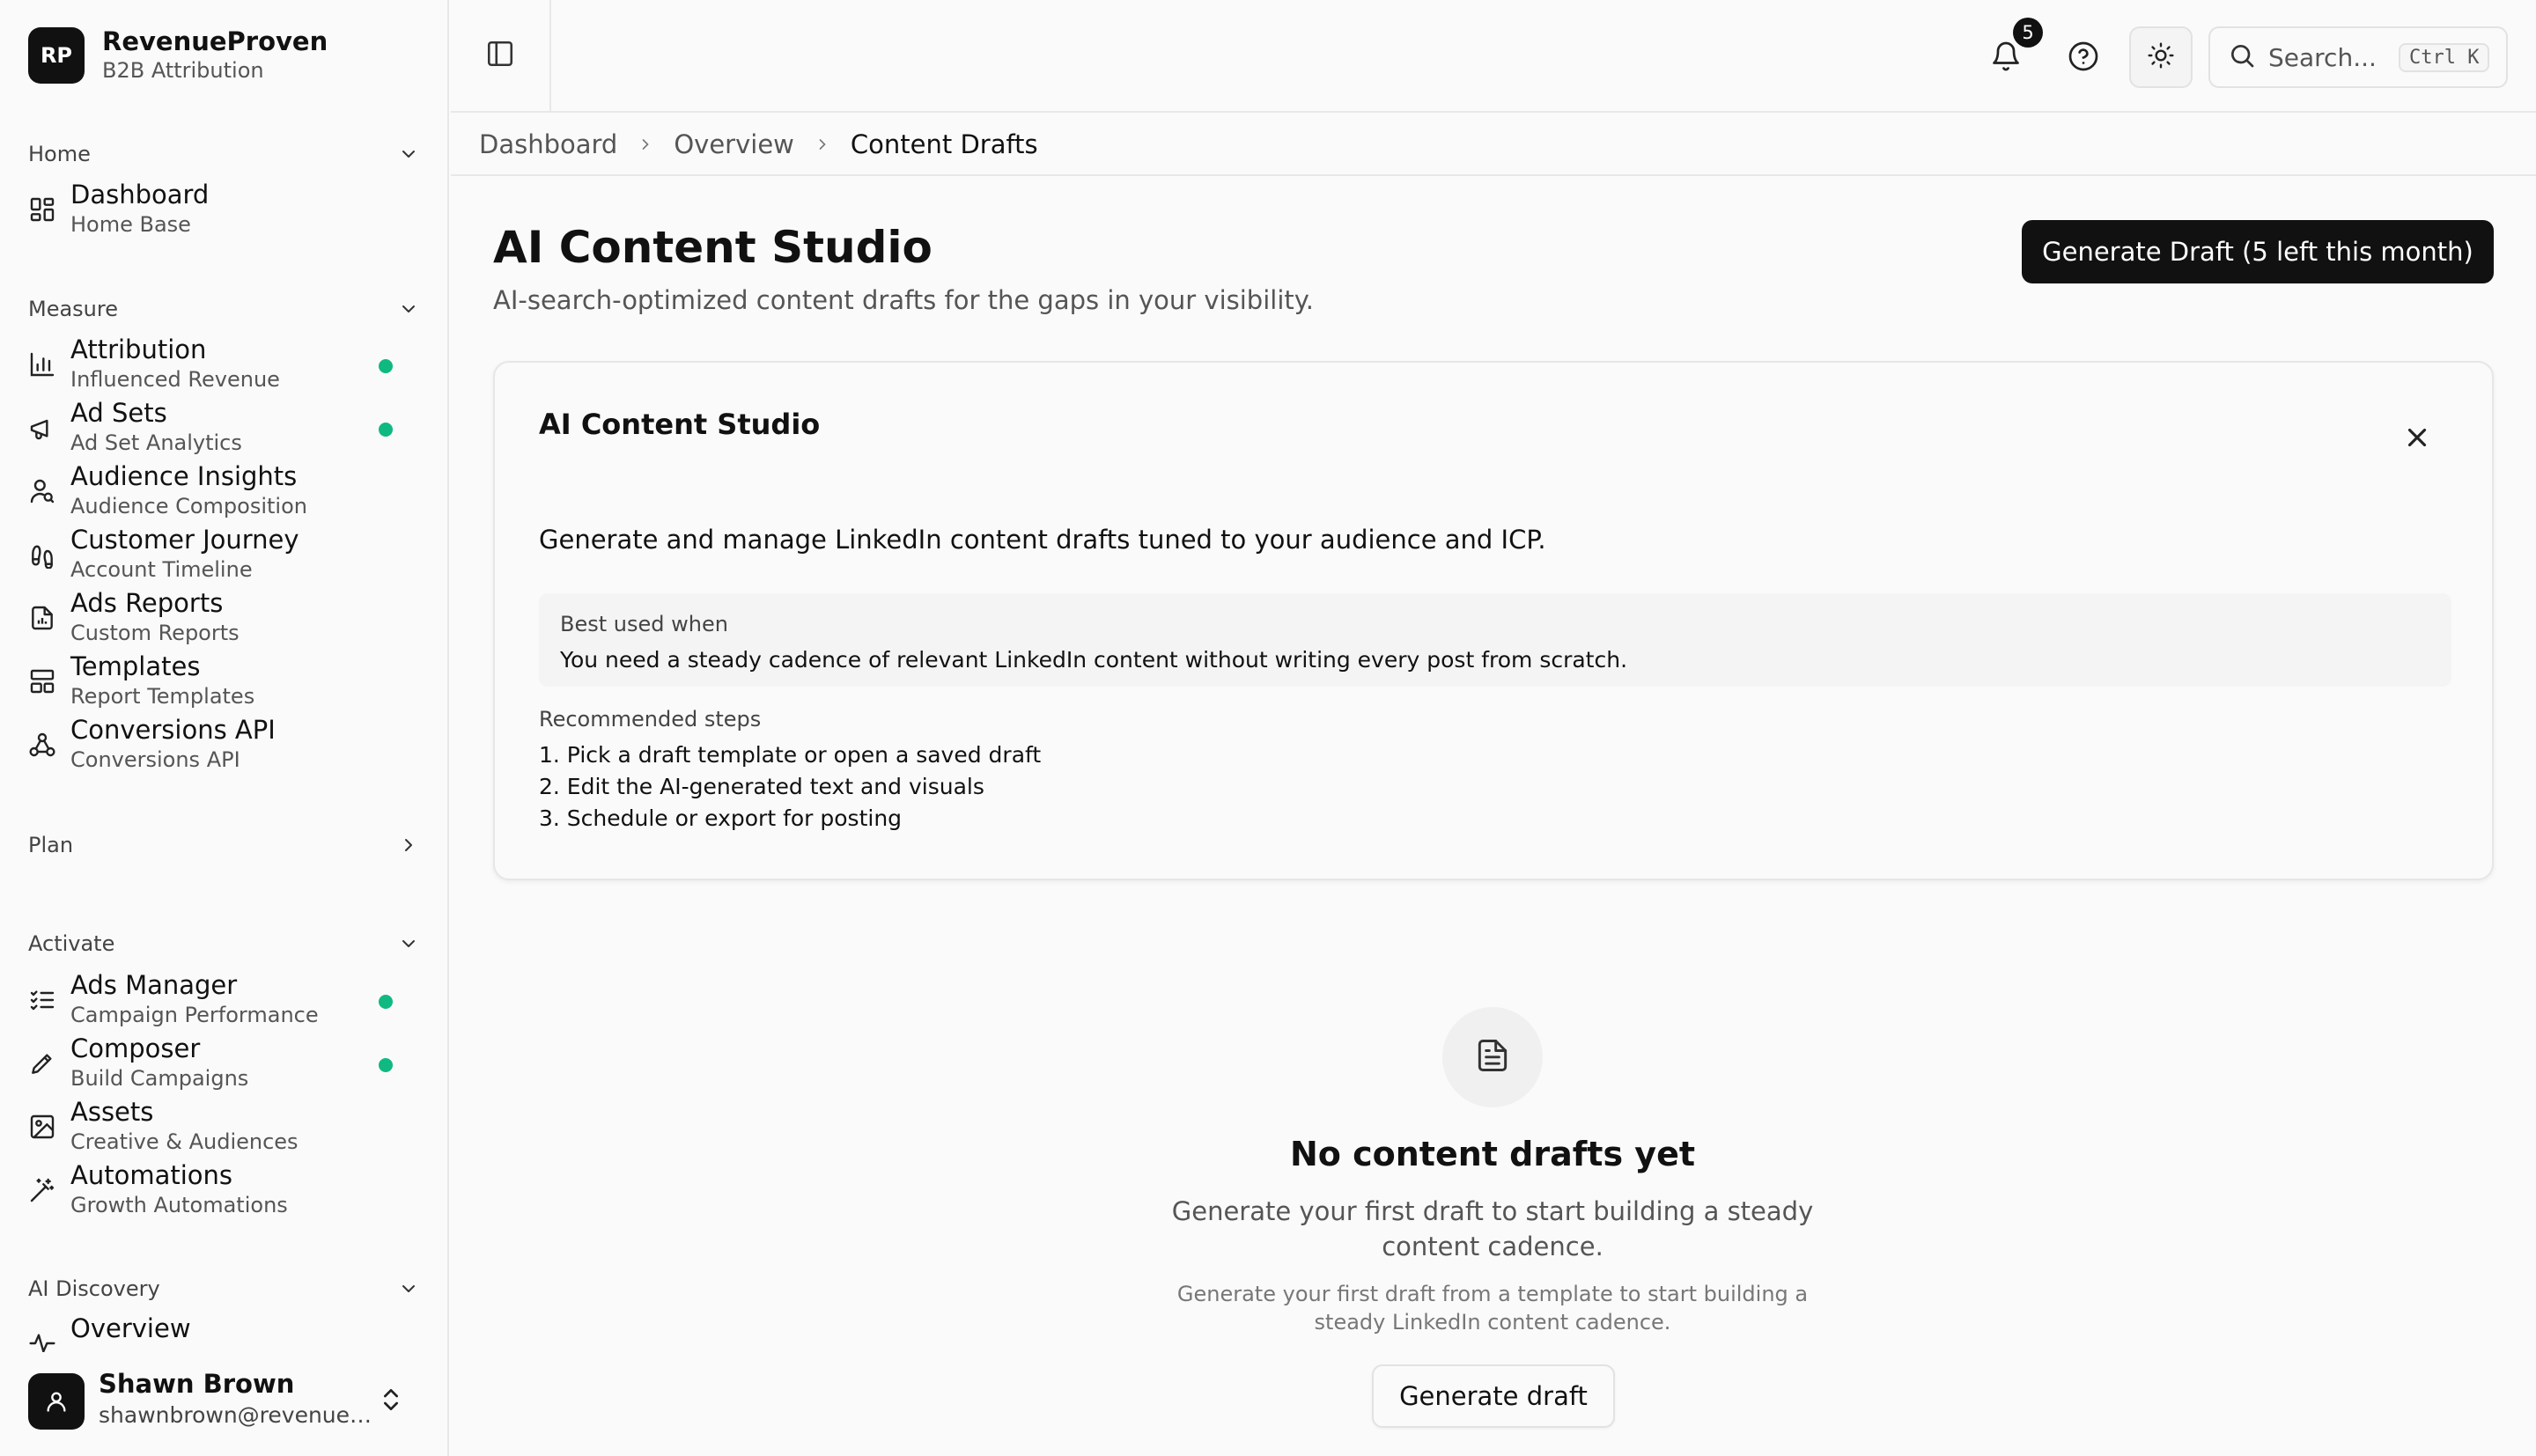 This screenshot has width=2536, height=1456. I want to click on sidebar-item-attribution: Attribution Influenced Revenue, so click(224, 363).